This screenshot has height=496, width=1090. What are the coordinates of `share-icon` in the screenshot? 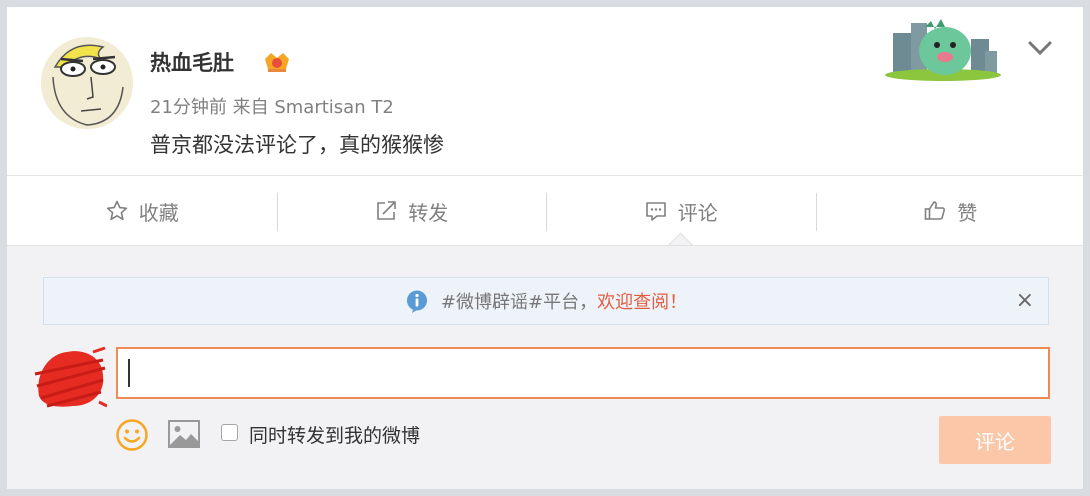 It's located at (387, 210).